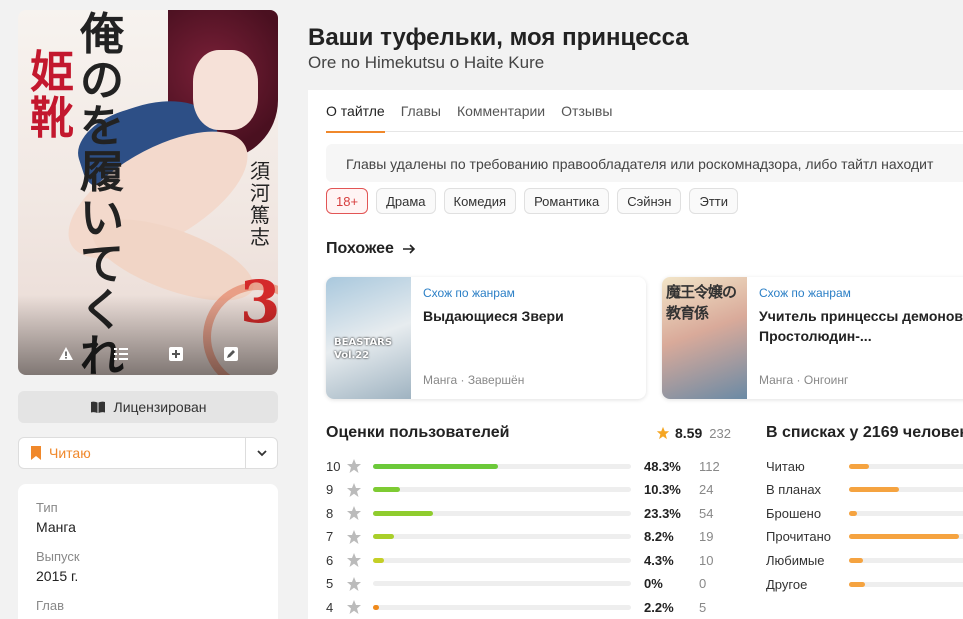 The height and width of the screenshot is (619, 963). Describe the element at coordinates (330, 607) in the screenshot. I see `rating-score: 4` at that location.